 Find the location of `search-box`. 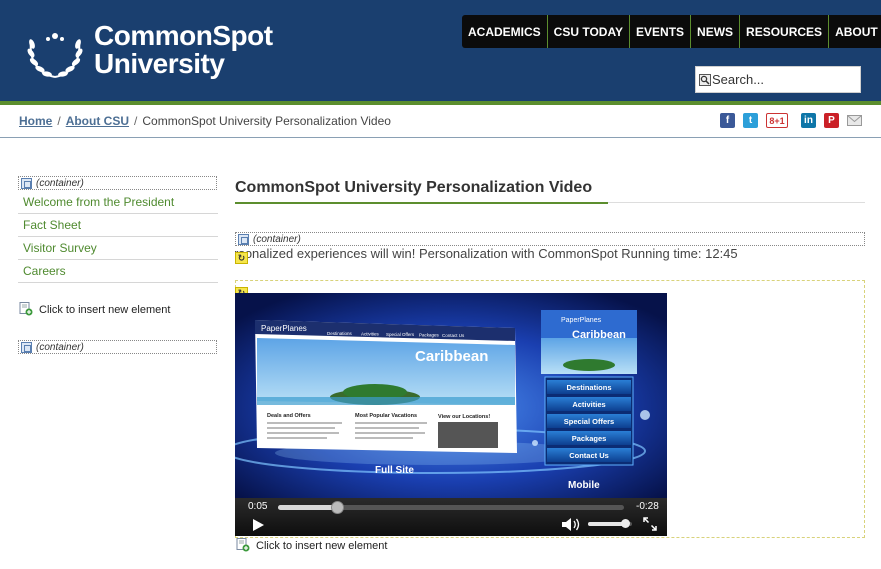

search-box is located at coordinates (778, 79).